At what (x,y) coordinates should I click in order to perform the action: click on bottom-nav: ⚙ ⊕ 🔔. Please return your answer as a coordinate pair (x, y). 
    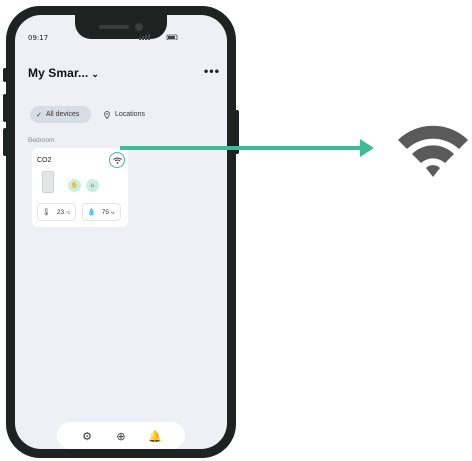
    Looking at the image, I should click on (121, 435).